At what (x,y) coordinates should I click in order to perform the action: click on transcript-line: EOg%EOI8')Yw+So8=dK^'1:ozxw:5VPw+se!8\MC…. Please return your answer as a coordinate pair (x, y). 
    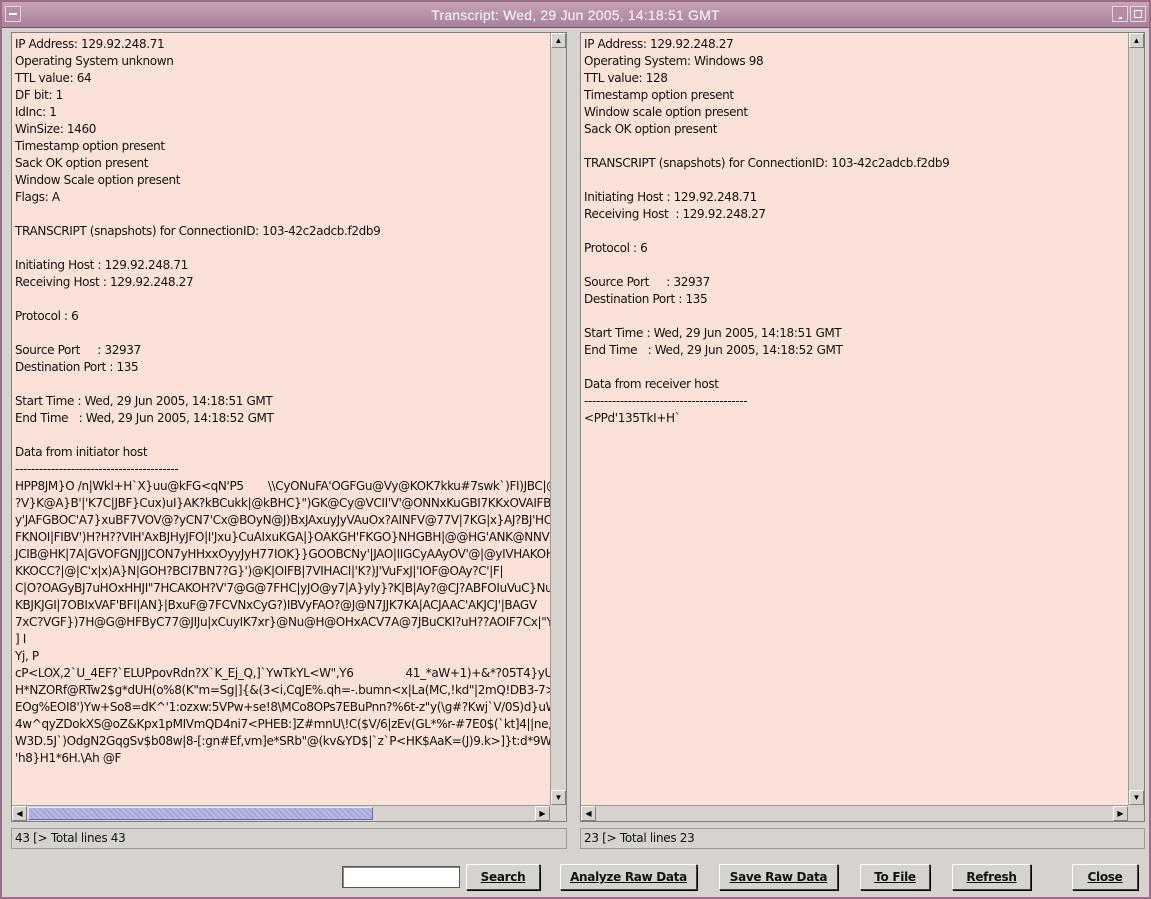
    Looking at the image, I should click on (282, 707).